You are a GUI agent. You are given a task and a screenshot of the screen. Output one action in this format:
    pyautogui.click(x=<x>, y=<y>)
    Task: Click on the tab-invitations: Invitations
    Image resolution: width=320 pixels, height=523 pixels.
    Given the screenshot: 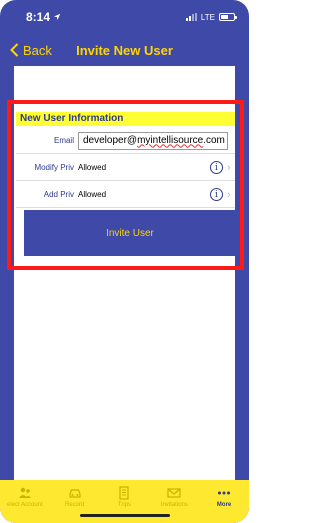 What is the action you would take?
    pyautogui.click(x=174, y=497)
    